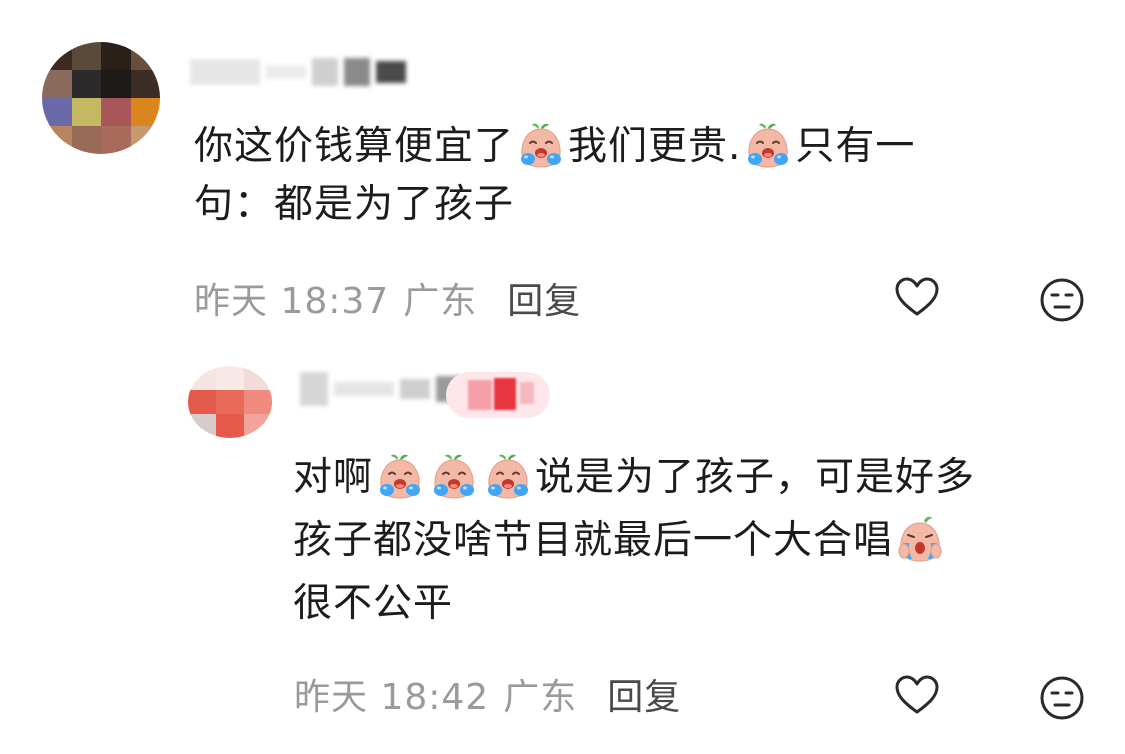 The height and width of the screenshot is (754, 1125). Describe the element at coordinates (655, 146) in the screenshot. I see `comment-text: 我们更贵.` at that location.